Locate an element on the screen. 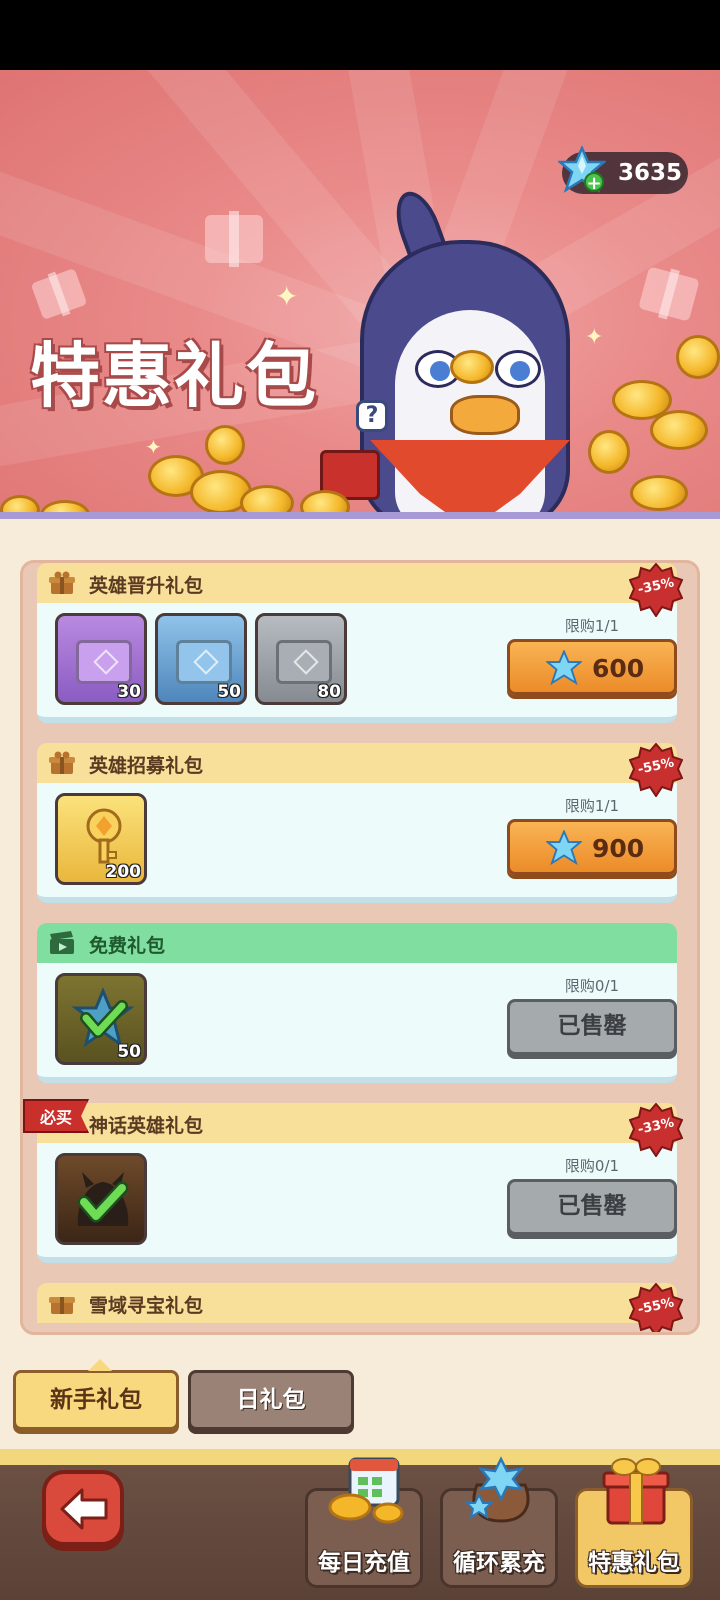 This screenshot has height=1600, width=720. pack-header: 免费礼包 is located at coordinates (357, 943).